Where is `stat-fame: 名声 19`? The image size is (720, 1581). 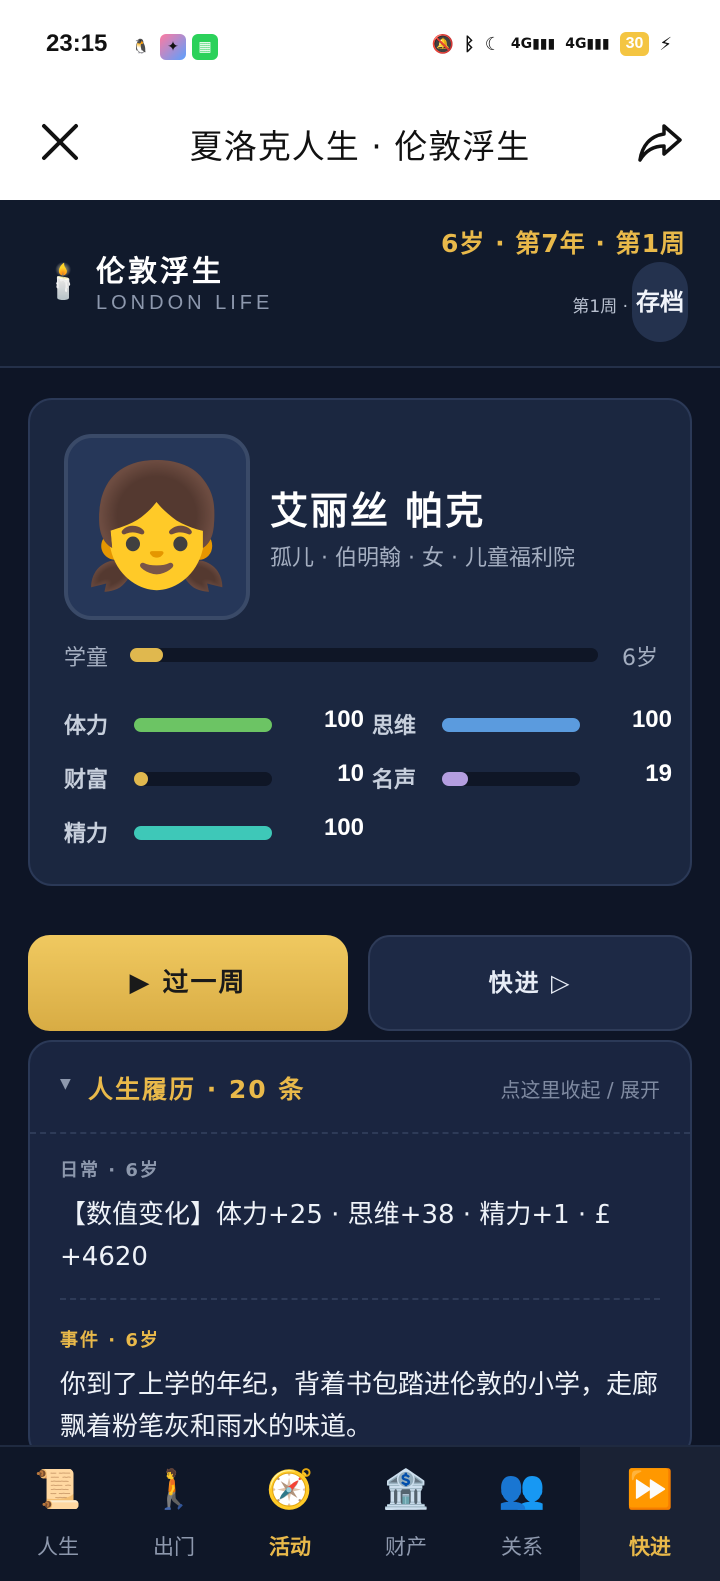
stat-fame: 名声 19 is located at coordinates (522, 778).